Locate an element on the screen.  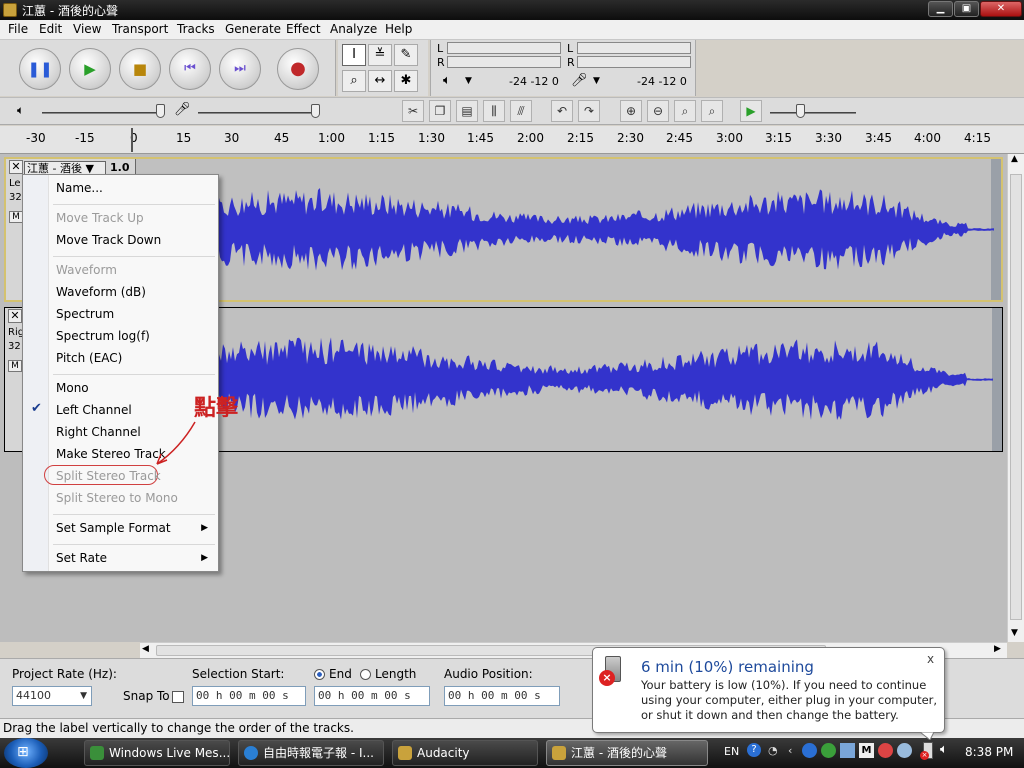
trim-button: ⫼ is located at coordinates (494, 111).